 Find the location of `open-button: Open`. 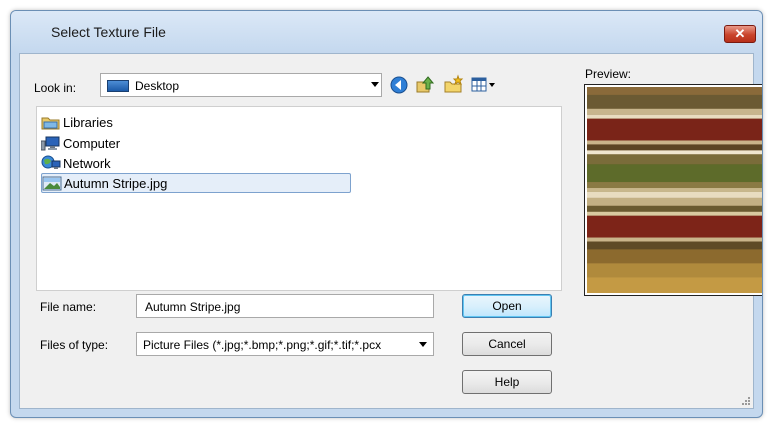

open-button: Open is located at coordinates (507, 306).